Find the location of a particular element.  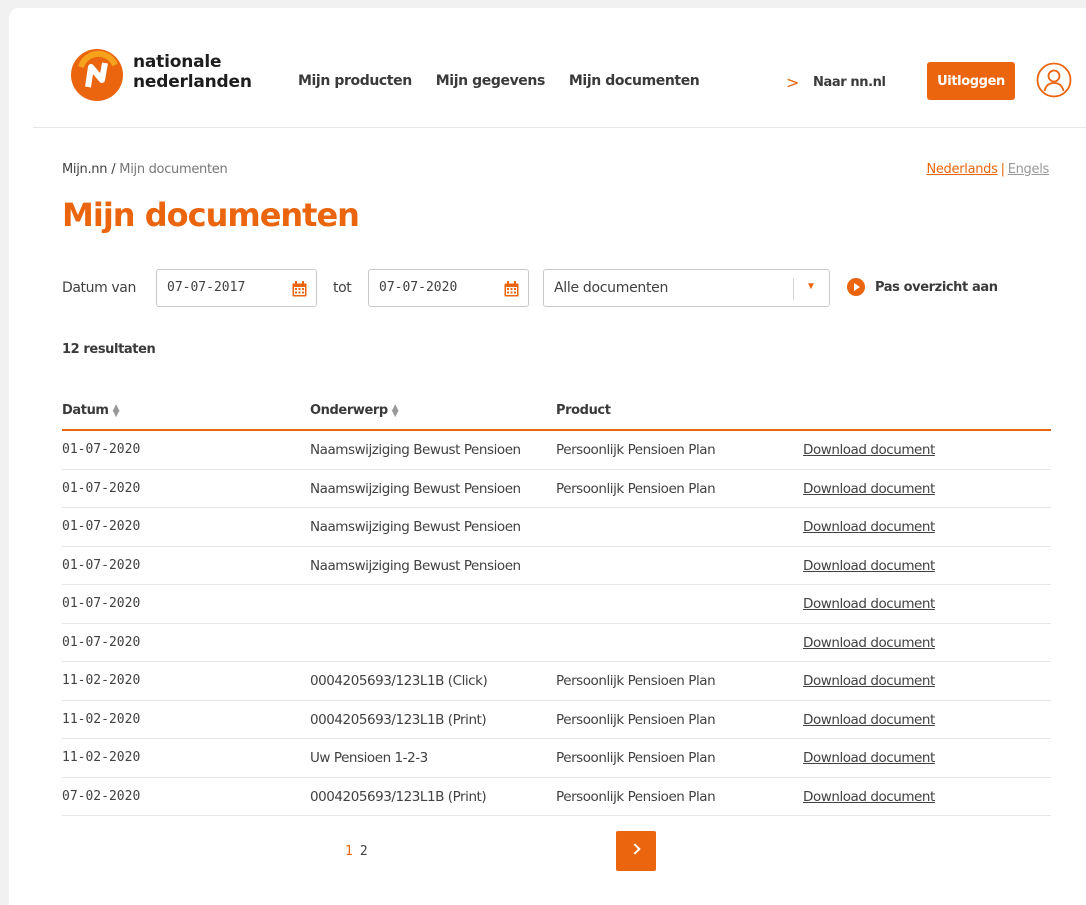

language-switch: Nederlands | Engels is located at coordinates (987, 169).